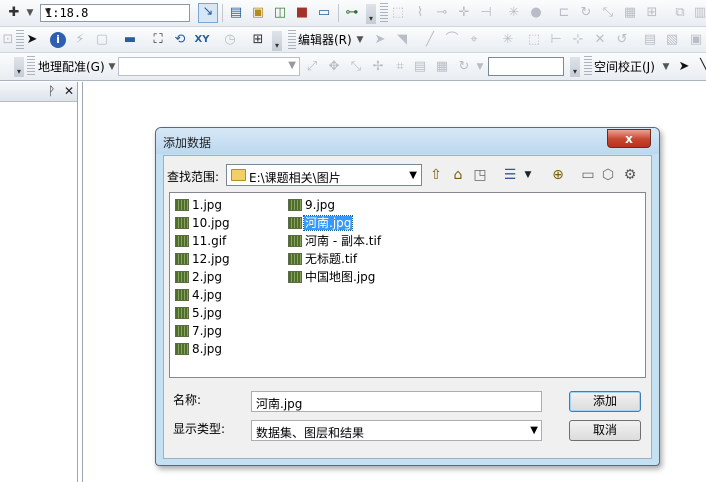 This screenshot has height=482, width=706. Describe the element at coordinates (228, 205) in the screenshot. I see `list-item: 1.jpg` at that location.